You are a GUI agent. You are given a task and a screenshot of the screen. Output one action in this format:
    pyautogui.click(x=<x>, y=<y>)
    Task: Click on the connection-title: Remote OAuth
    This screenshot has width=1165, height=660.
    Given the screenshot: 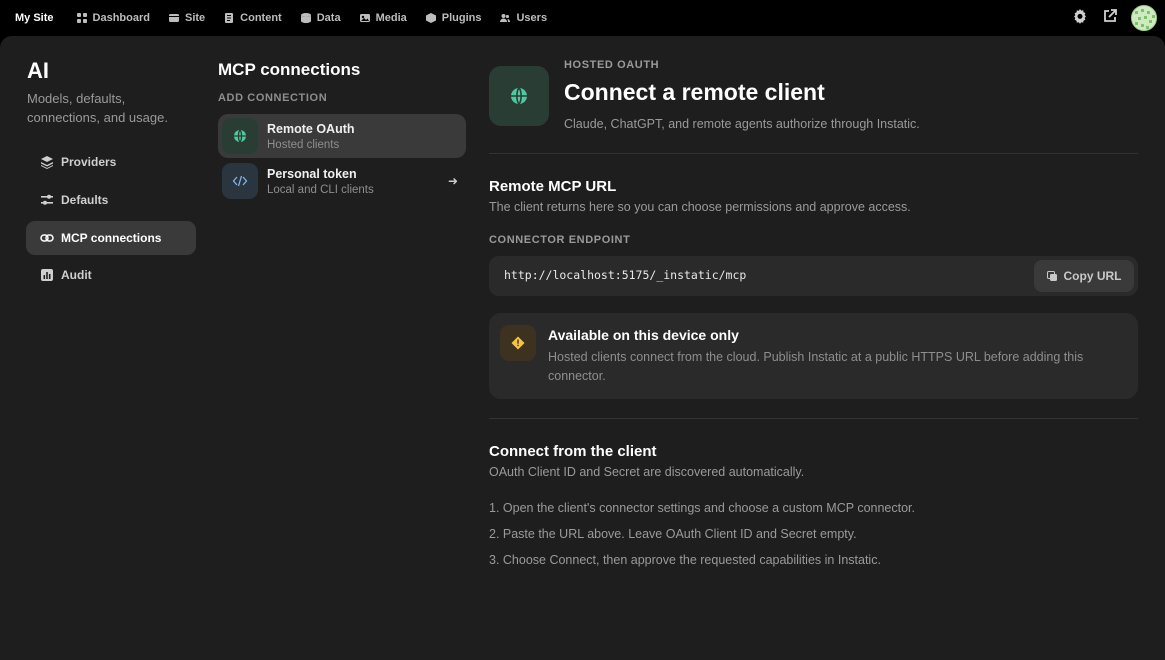 What is the action you would take?
    pyautogui.click(x=311, y=128)
    